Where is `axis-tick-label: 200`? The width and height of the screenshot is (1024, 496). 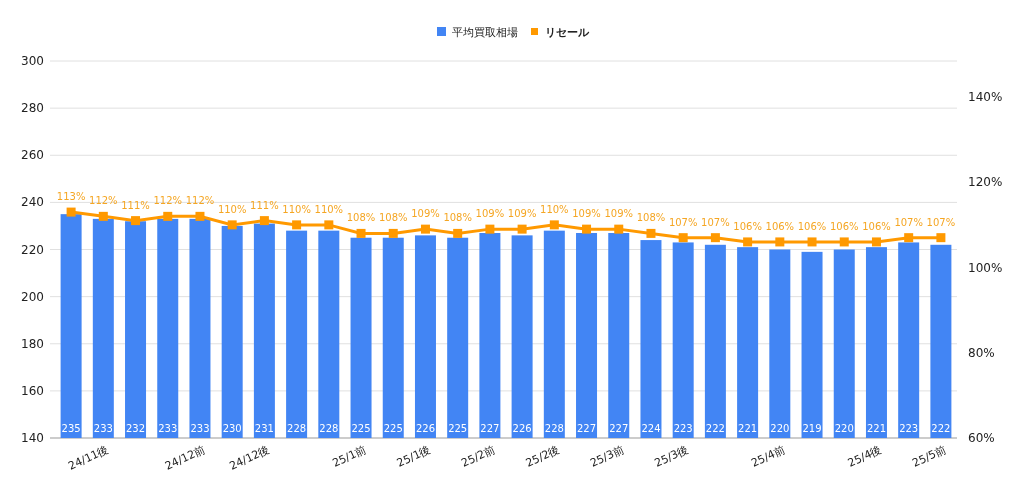 axis-tick-label: 200 is located at coordinates (32, 296).